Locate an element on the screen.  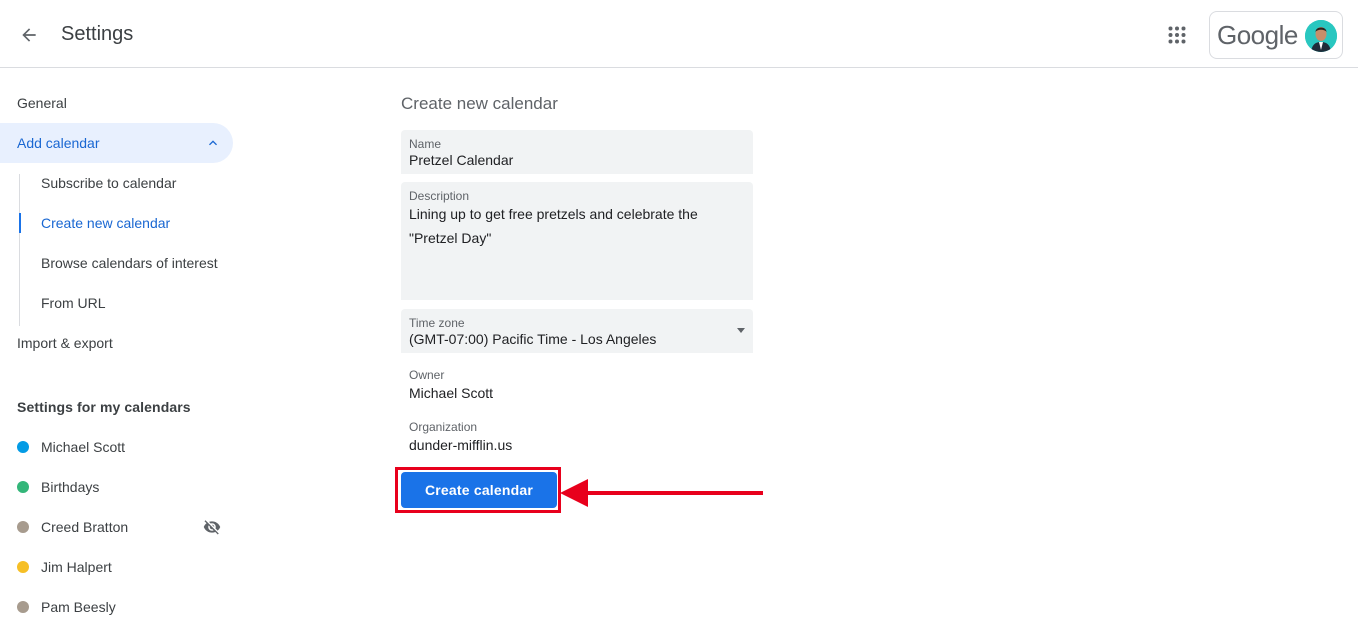
sub-item-label: Subscribe to calendar is located at coordinates (109, 183).